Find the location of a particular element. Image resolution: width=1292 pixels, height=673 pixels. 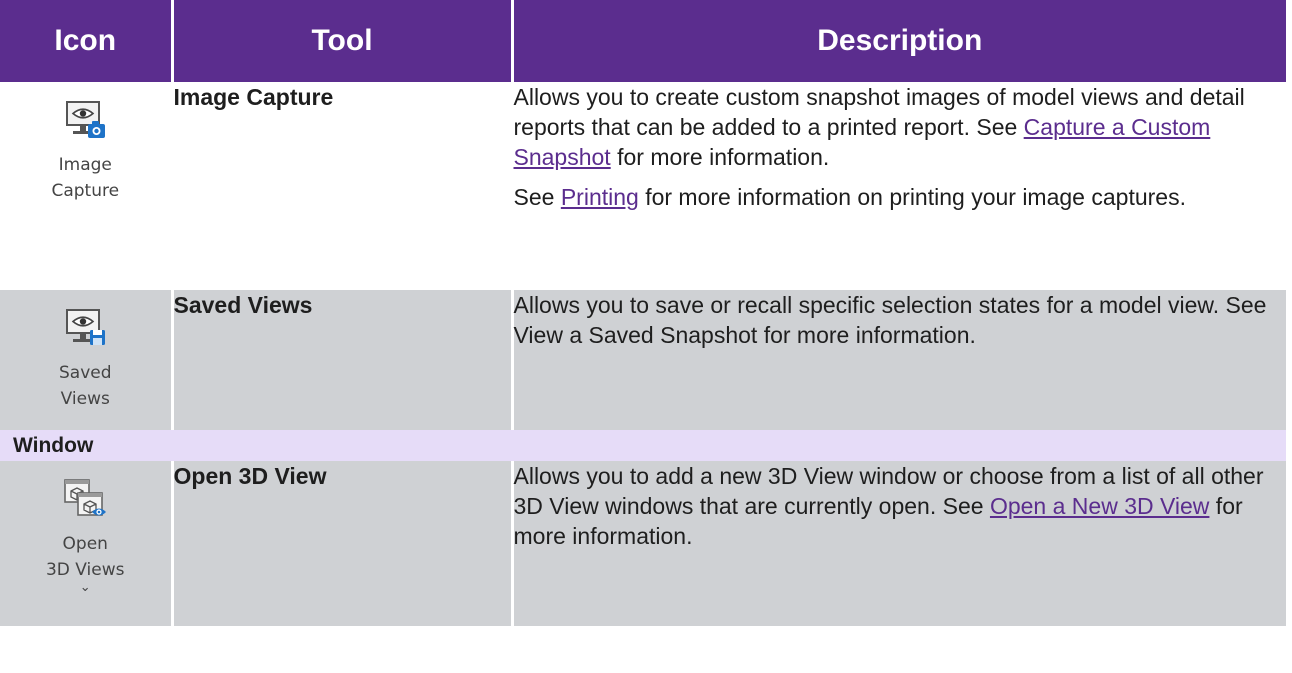

header-icon: Icon is located at coordinates (86, 41).